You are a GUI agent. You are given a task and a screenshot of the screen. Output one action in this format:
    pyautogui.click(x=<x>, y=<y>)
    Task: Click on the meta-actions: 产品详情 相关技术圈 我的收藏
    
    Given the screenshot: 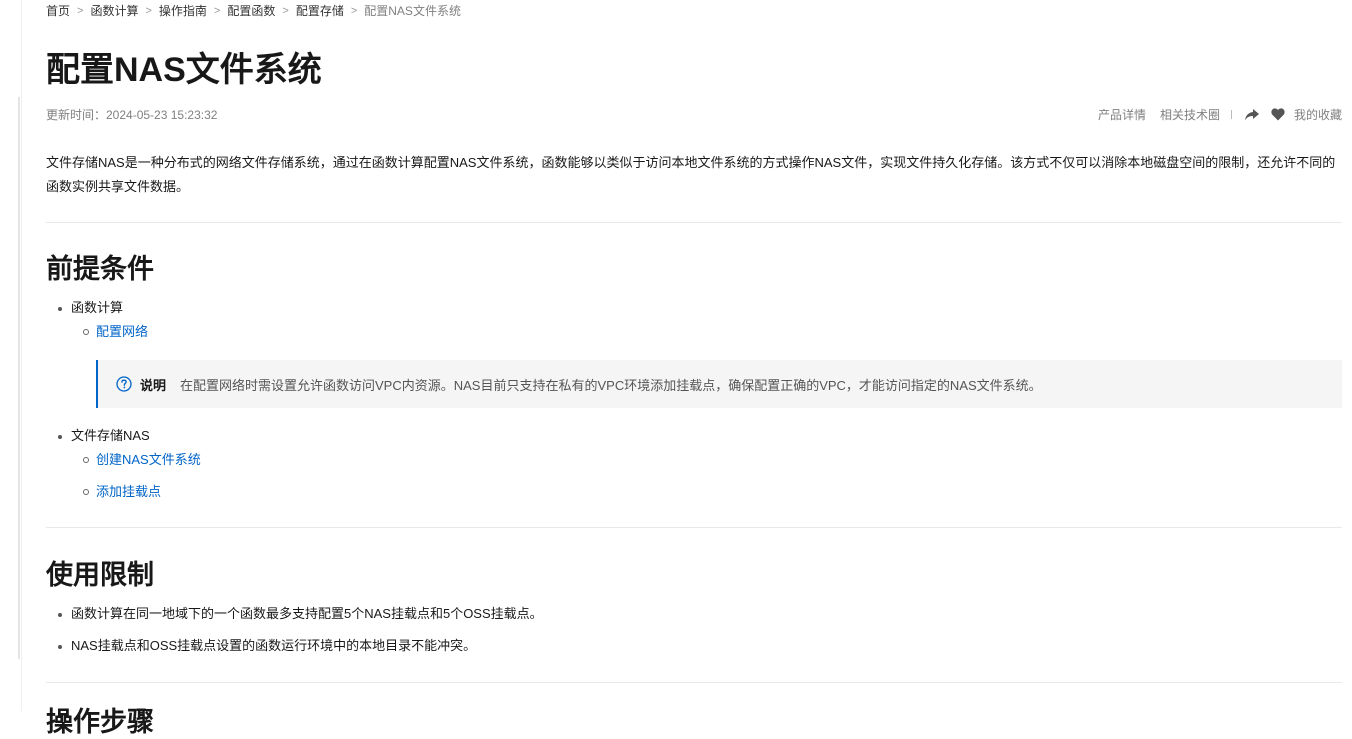 What is the action you would take?
    pyautogui.click(x=1220, y=114)
    